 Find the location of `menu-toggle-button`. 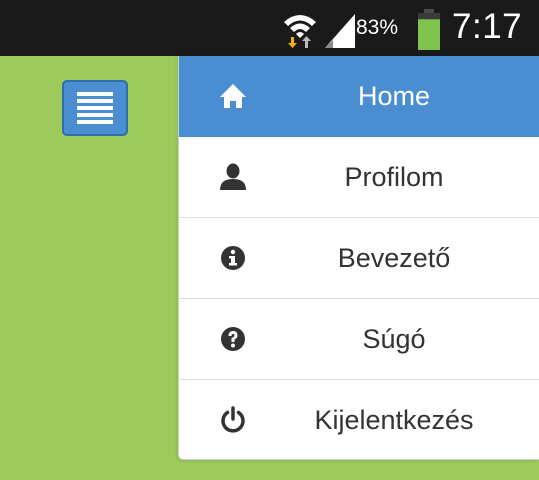

menu-toggle-button is located at coordinates (95, 108).